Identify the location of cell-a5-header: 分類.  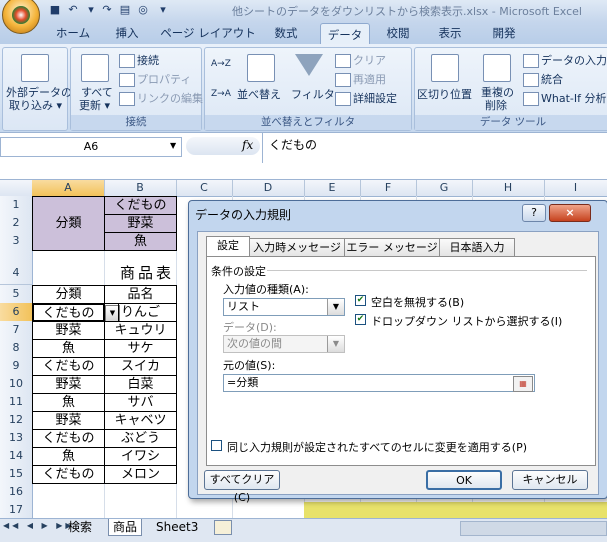
(68, 294).